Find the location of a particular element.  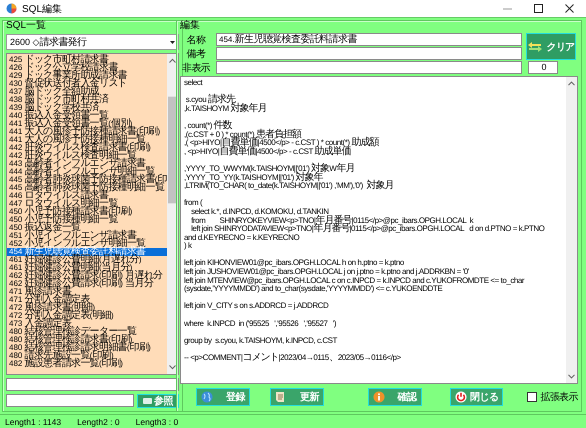

field-label: 非表示 is located at coordinates (196, 68).